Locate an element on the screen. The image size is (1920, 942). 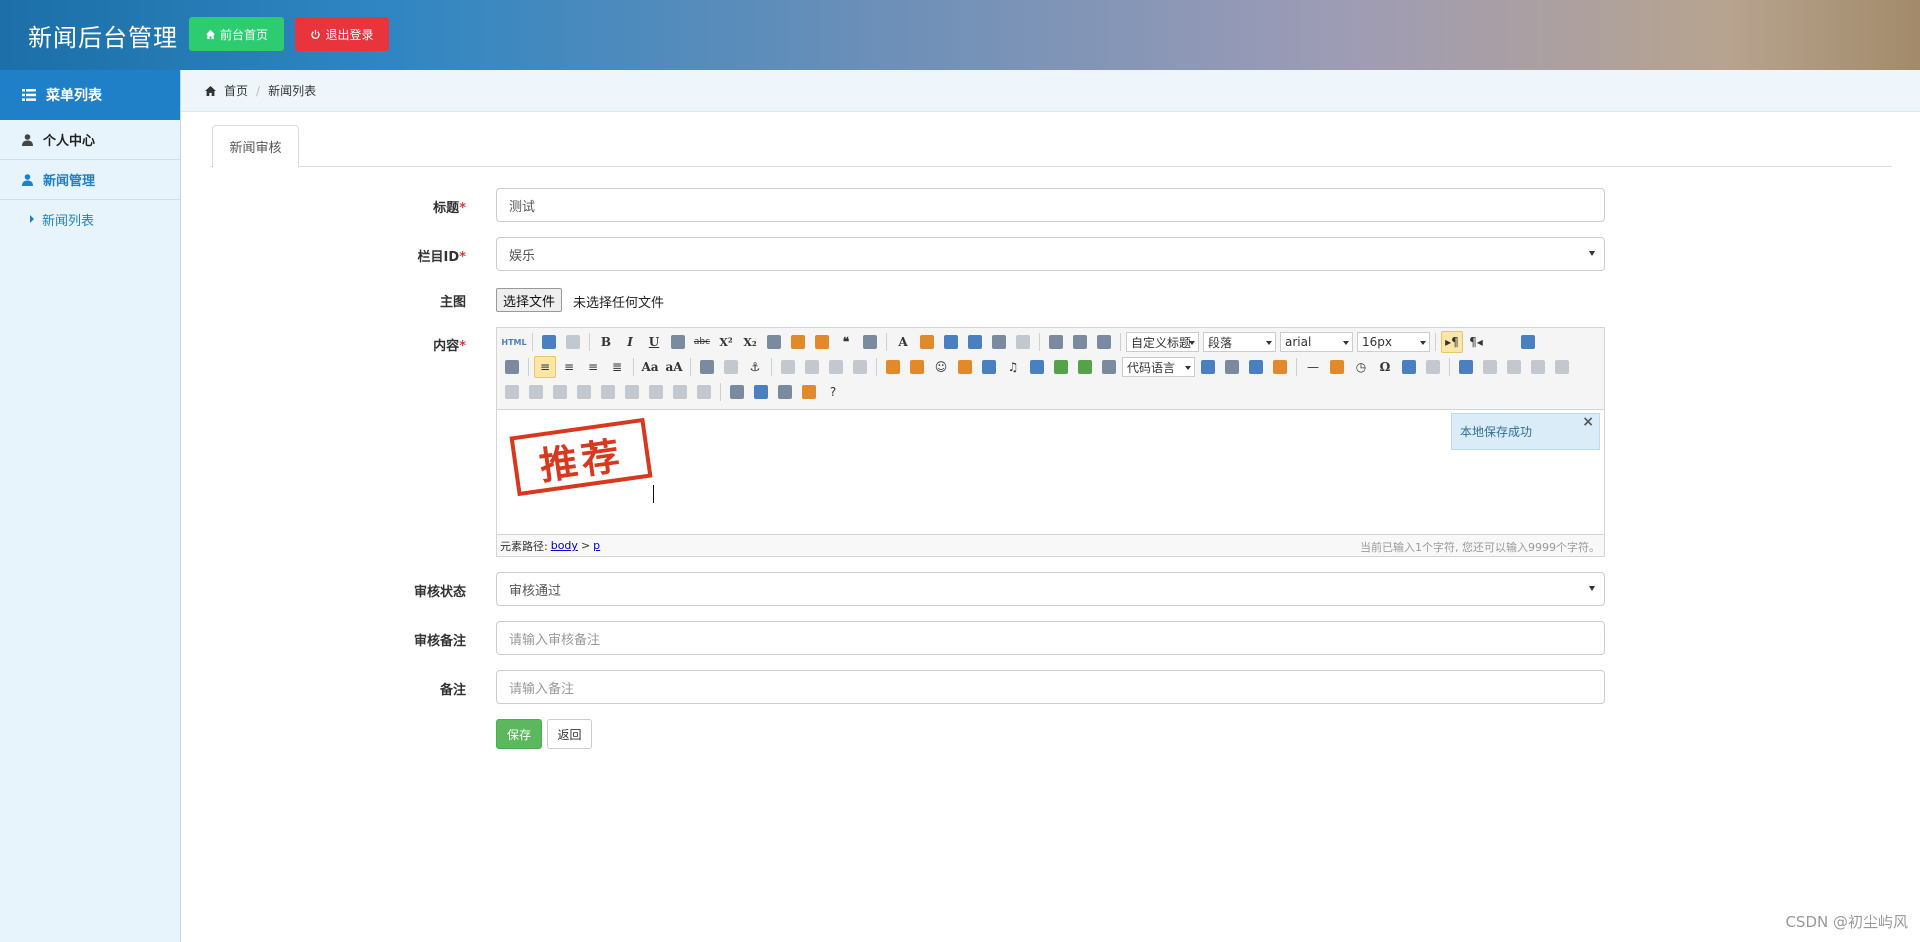
custom-heading-select: 自定义标题 is located at coordinates (1162, 342).